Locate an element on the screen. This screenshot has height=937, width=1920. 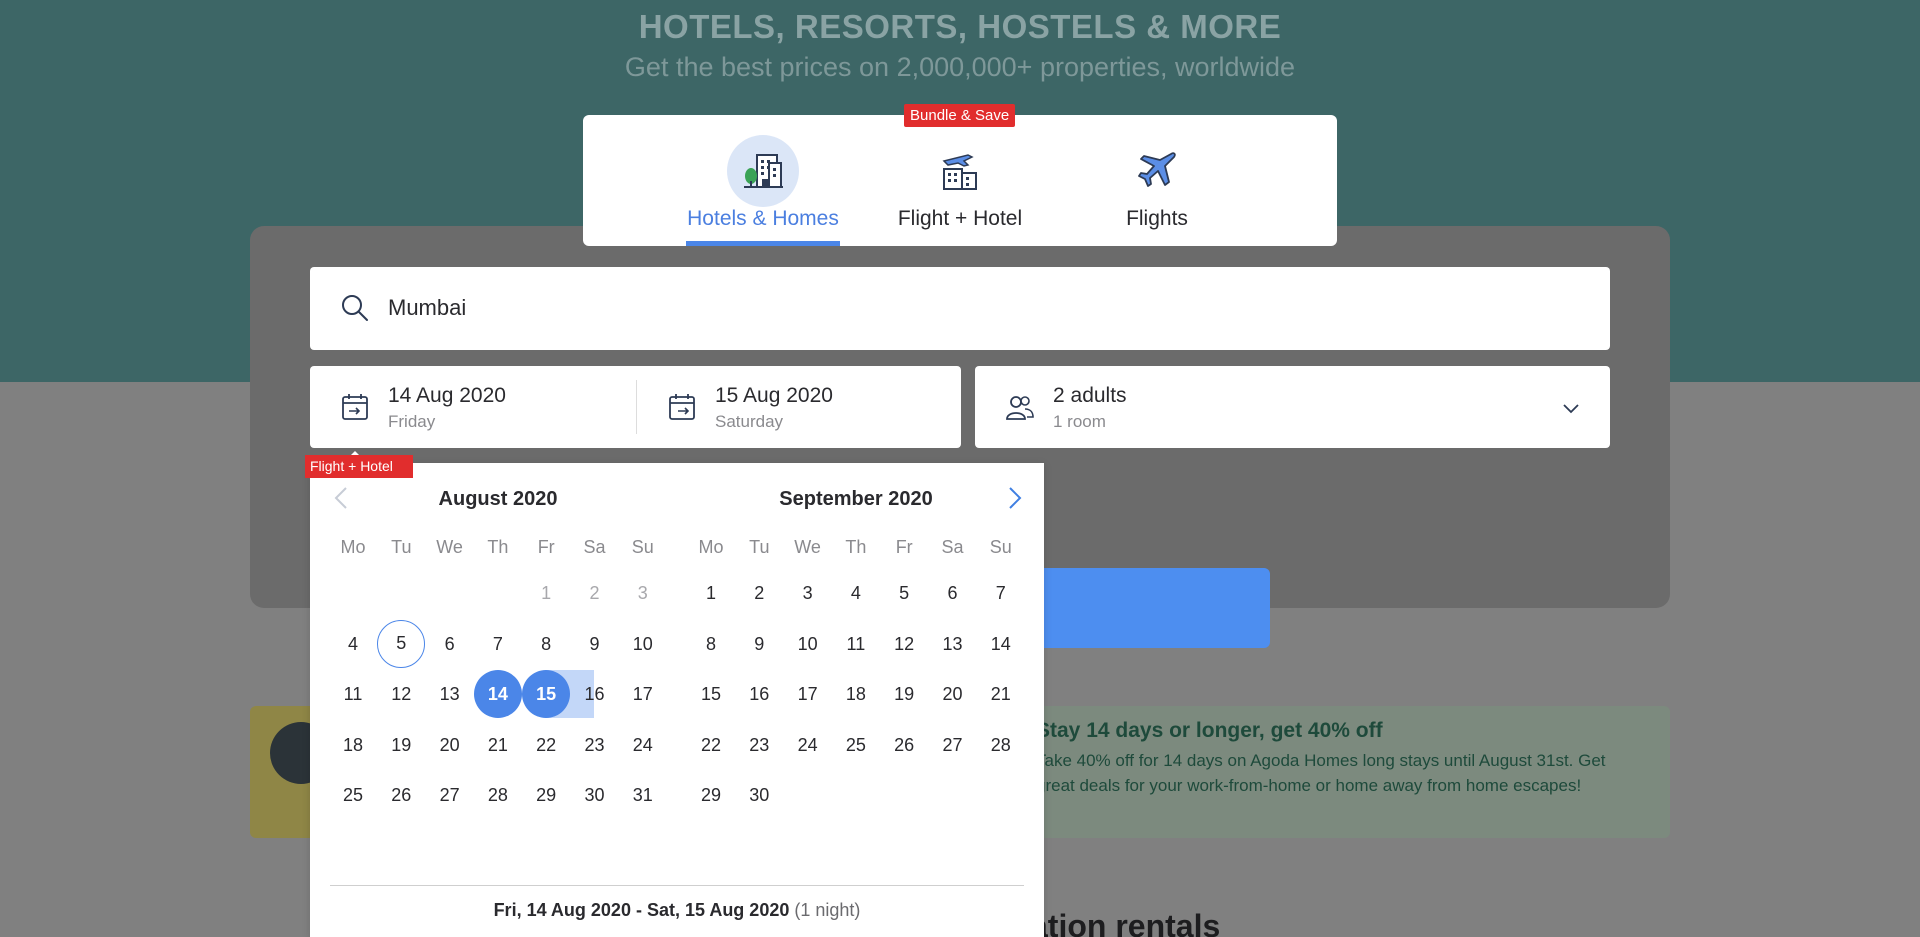
tab-hotels-homes: Hotels & Homes is located at coordinates (763, 180).